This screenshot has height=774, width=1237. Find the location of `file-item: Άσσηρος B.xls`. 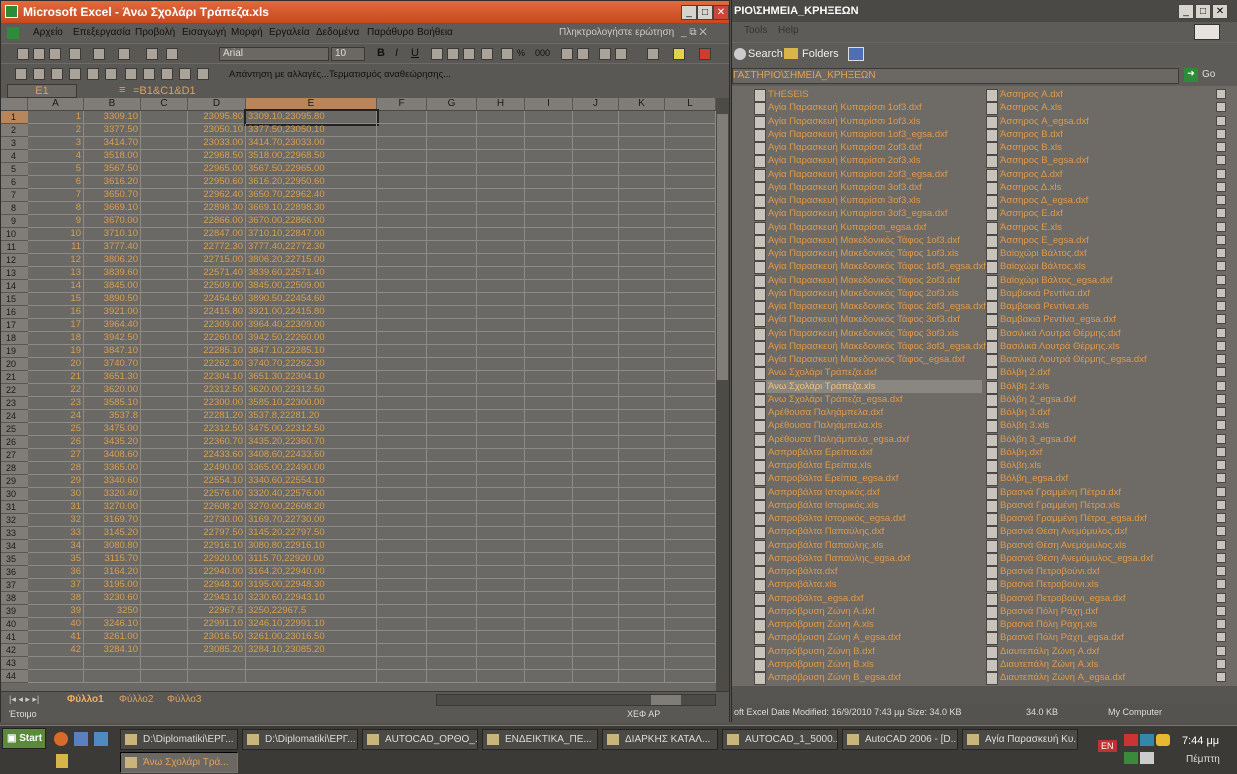

file-item: Άσσηρος B.xls is located at coordinates (1100, 148).